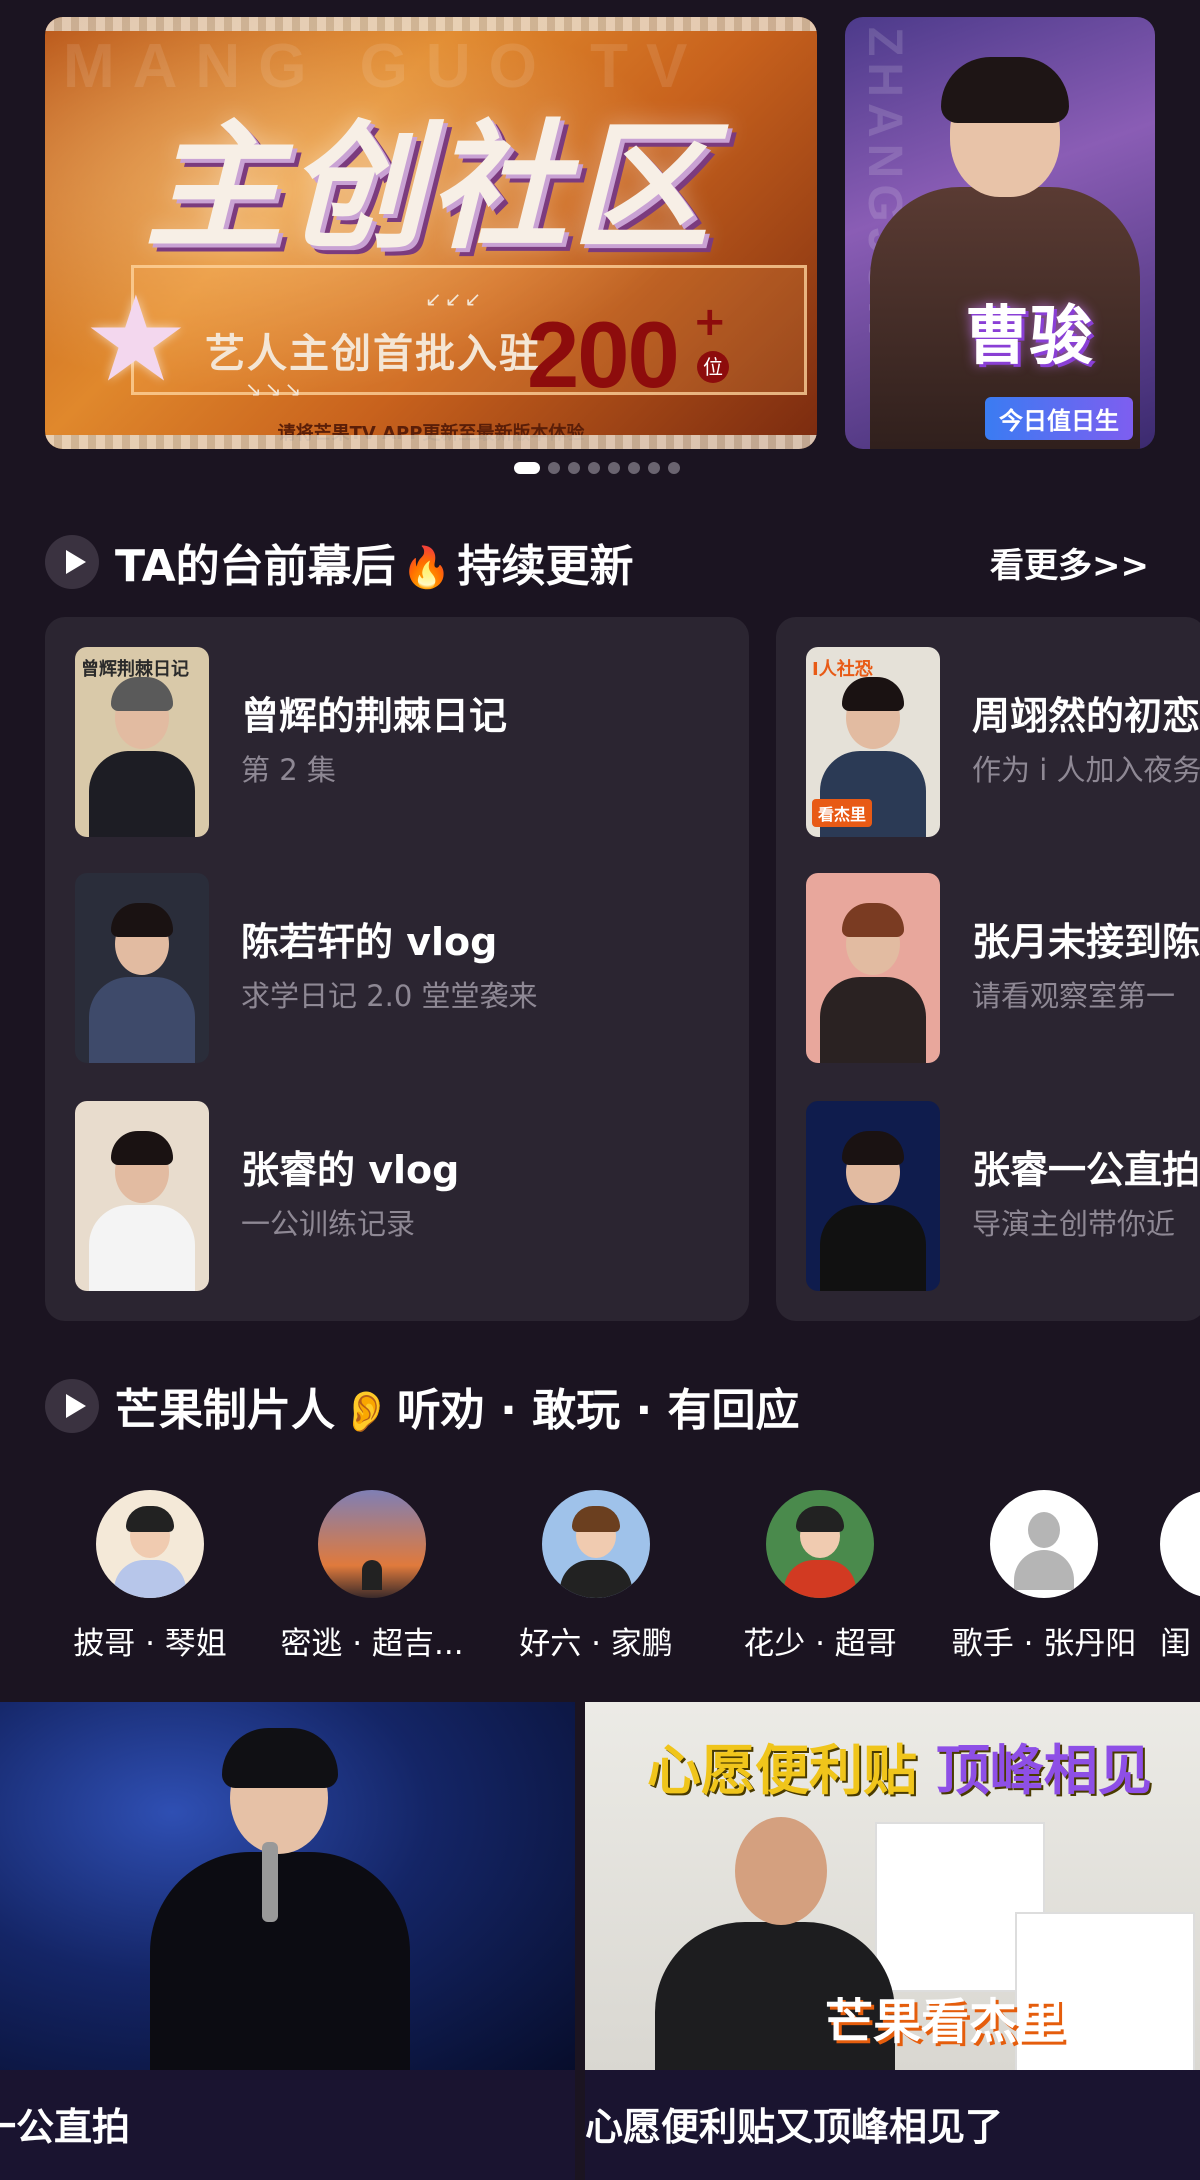  What do you see at coordinates (1044, 1530) in the screenshot?
I see `avatar-head` at bounding box center [1044, 1530].